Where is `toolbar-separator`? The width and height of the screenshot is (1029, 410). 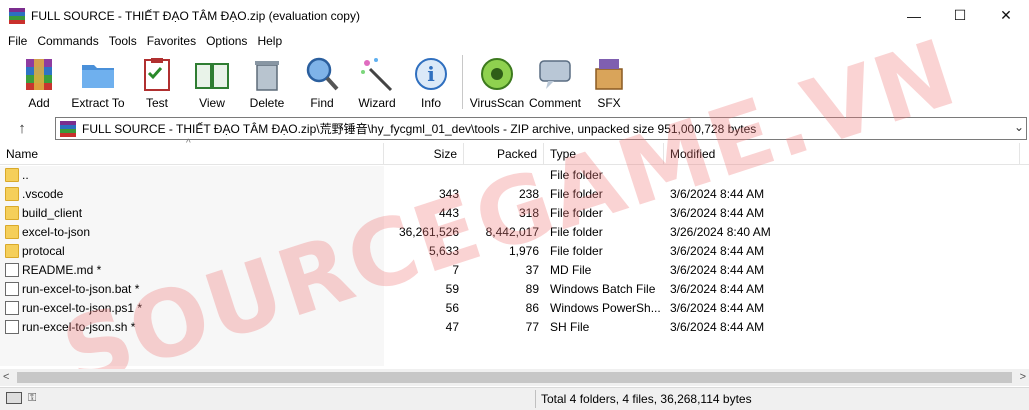
toolbar-separator is located at coordinates (462, 82).